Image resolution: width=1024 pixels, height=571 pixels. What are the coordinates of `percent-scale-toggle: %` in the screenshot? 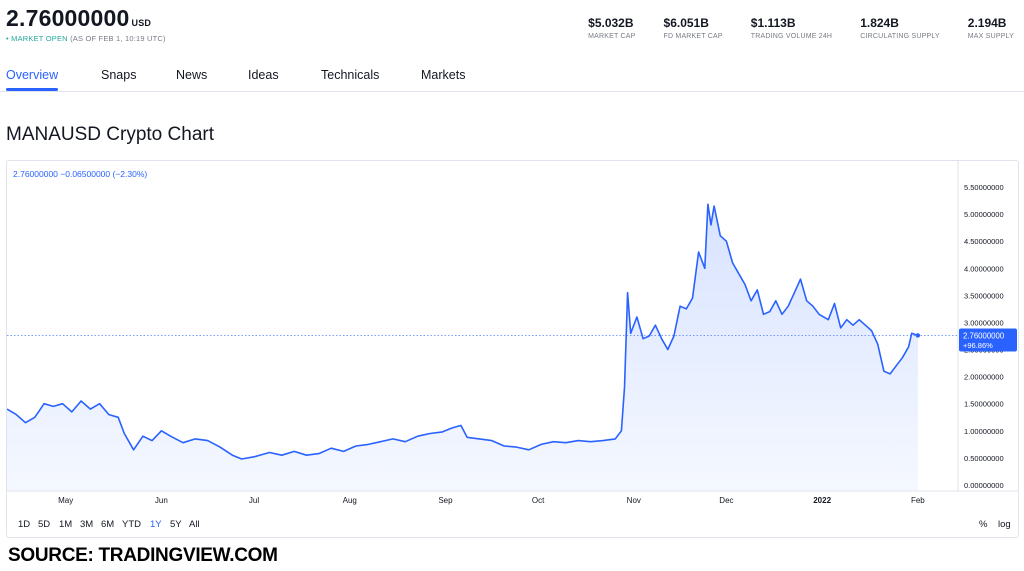 It's located at (983, 524).